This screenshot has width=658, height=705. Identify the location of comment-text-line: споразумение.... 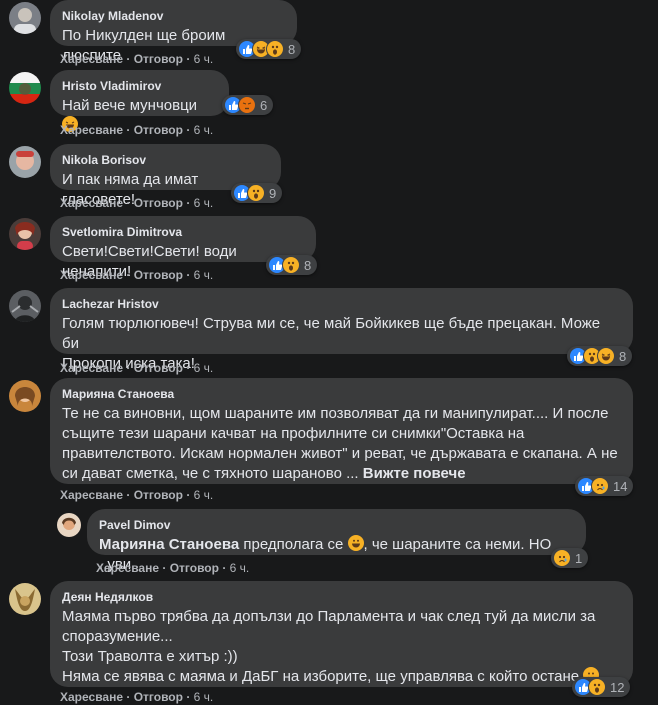
(117, 636).